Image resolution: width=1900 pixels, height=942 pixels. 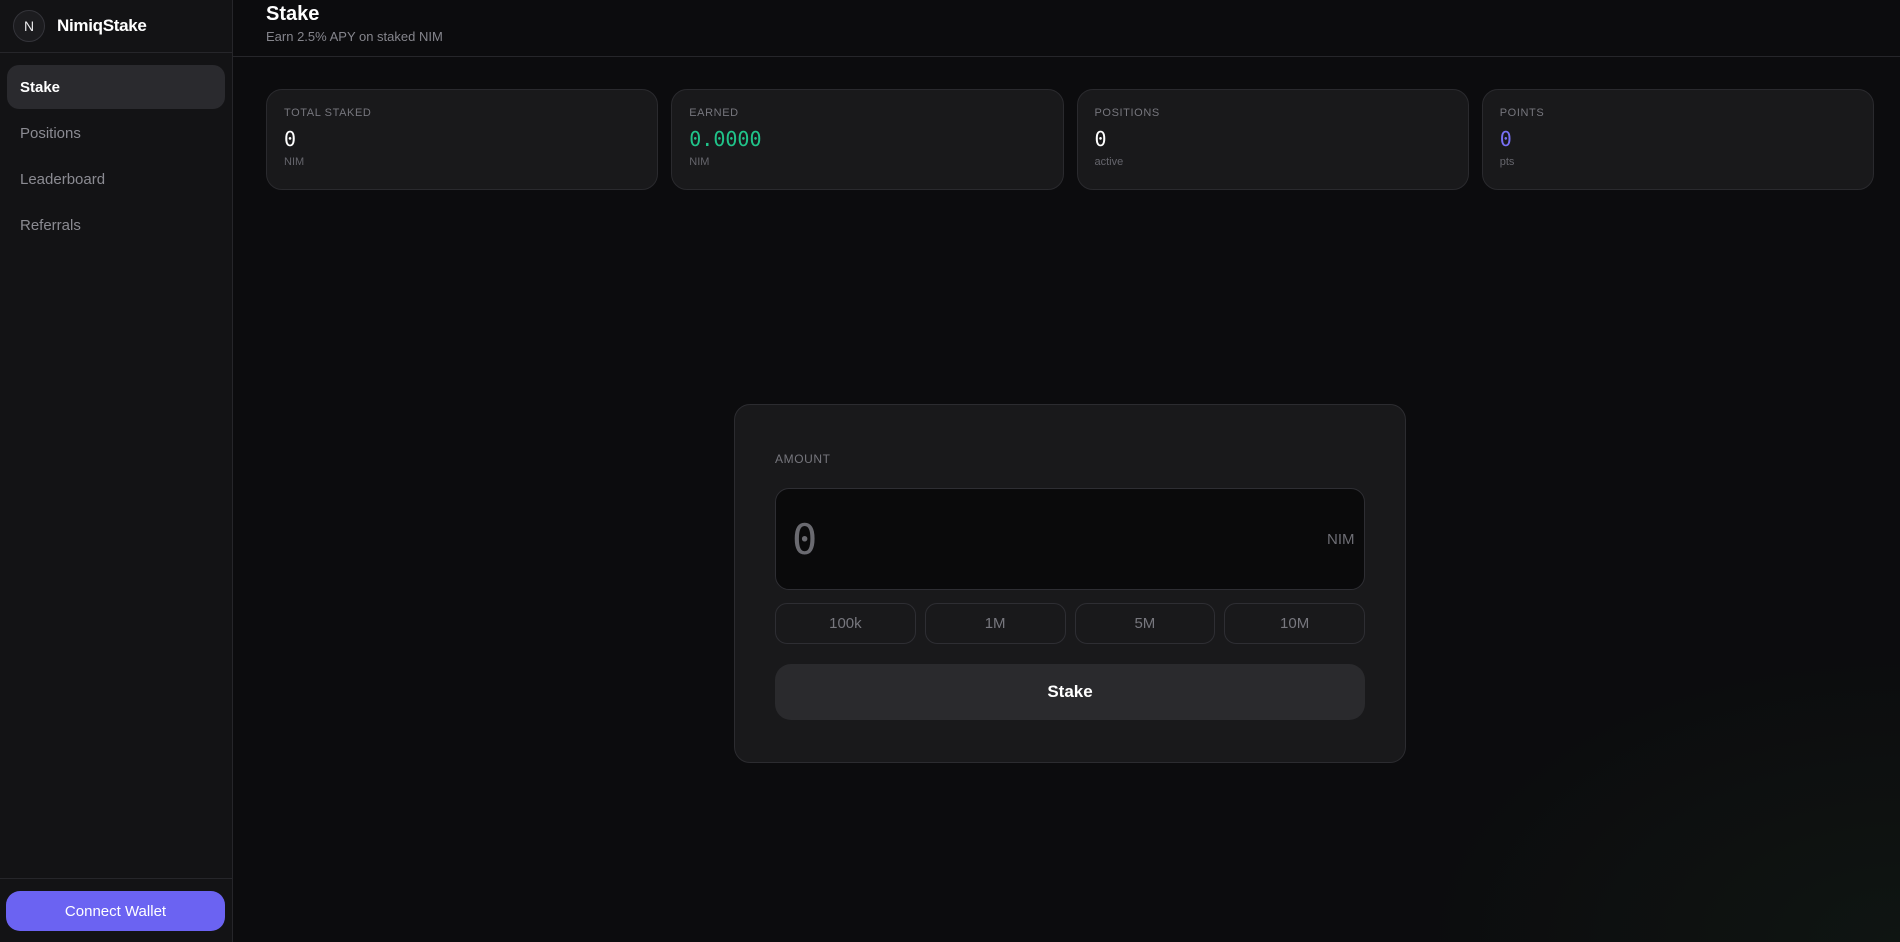 What do you see at coordinates (1522, 113) in the screenshot?
I see `stat-label: POINTS` at bounding box center [1522, 113].